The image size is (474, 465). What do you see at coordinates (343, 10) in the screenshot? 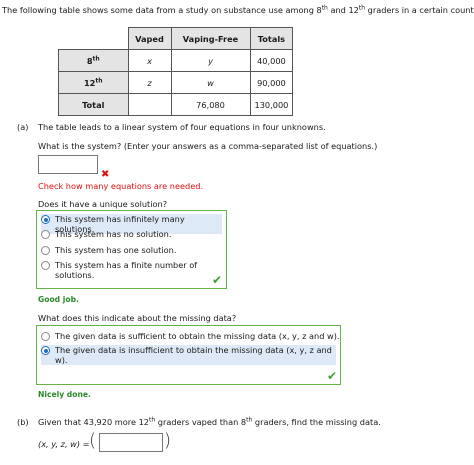
I see `intro-mid: and 12` at bounding box center [343, 10].